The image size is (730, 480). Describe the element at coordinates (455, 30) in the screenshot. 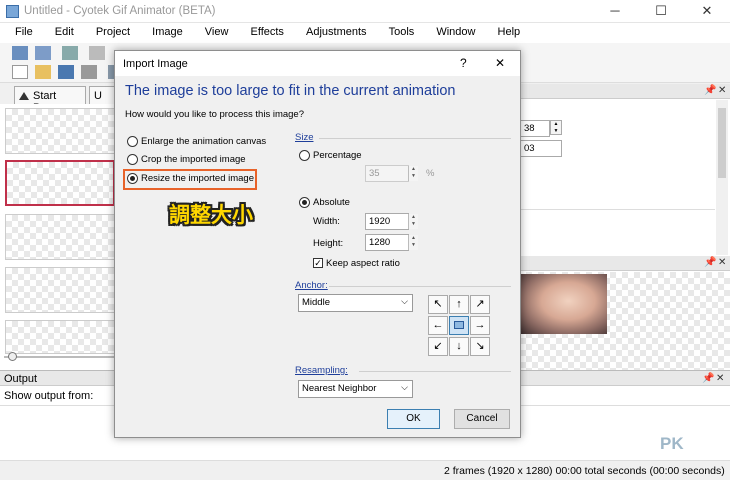

I see `menu-window: Window` at that location.